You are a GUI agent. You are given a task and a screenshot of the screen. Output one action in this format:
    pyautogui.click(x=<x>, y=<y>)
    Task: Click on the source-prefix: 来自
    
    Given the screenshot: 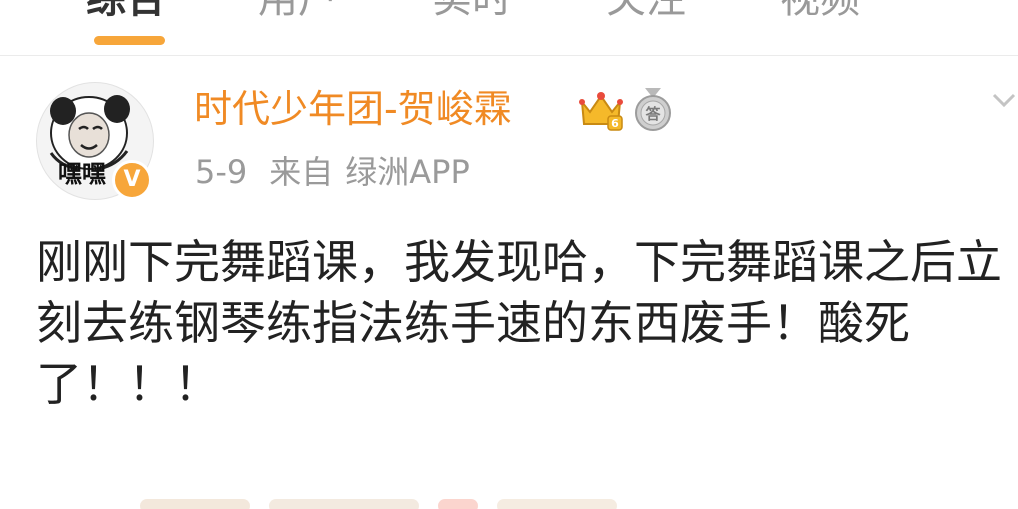 What is the action you would take?
    pyautogui.click(x=301, y=172)
    